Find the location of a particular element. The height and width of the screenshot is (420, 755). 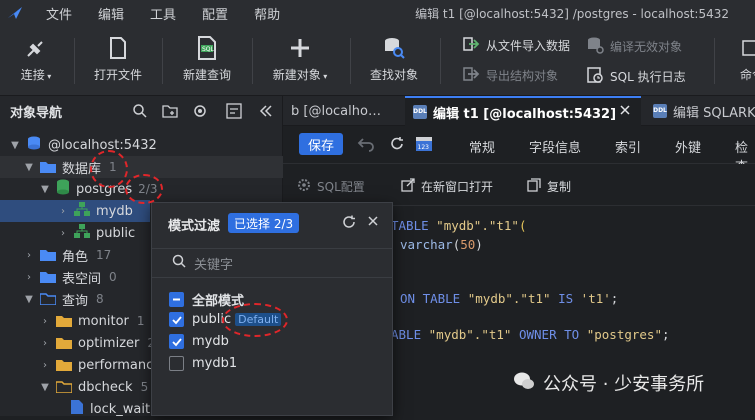

collapse-icon is located at coordinates (234, 111).